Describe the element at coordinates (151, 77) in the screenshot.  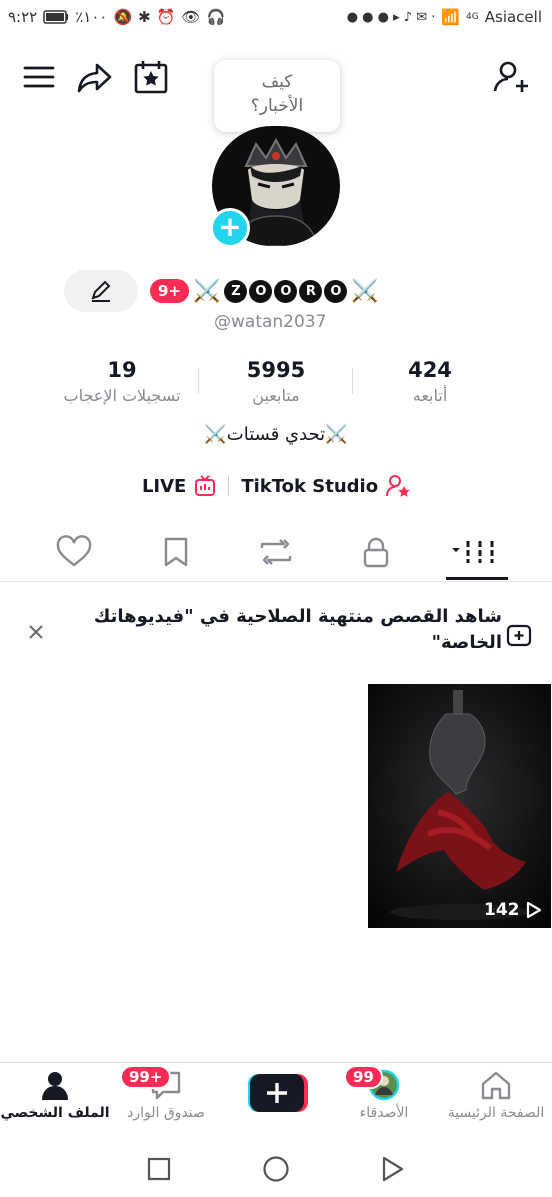
I see `calendar-star-icon` at that location.